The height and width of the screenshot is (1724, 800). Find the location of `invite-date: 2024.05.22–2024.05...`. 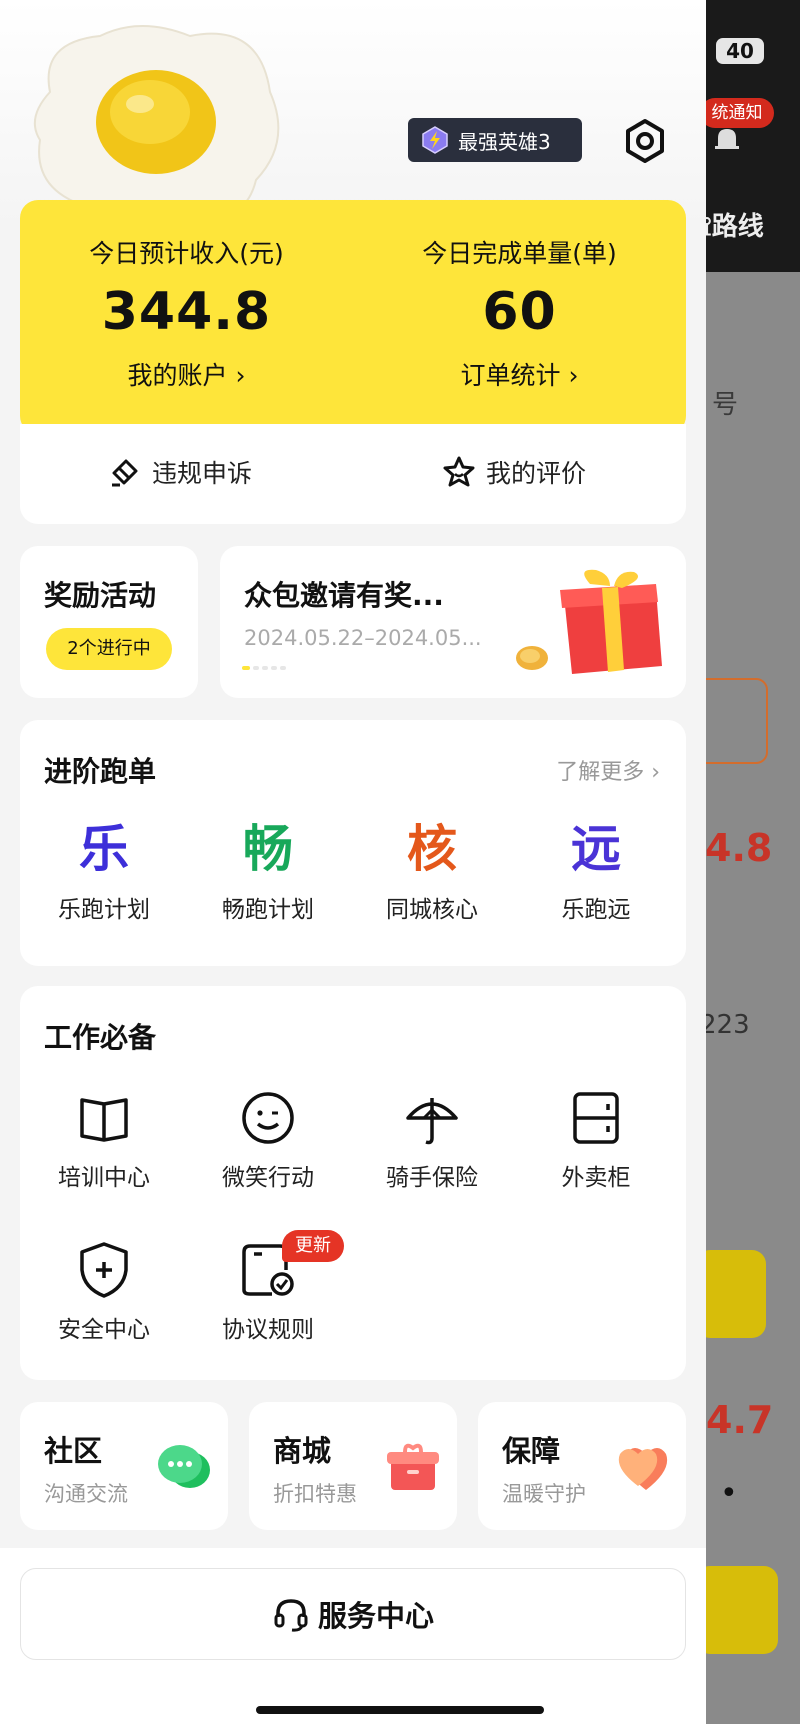

invite-date: 2024.05.22–2024.05... is located at coordinates (363, 638).